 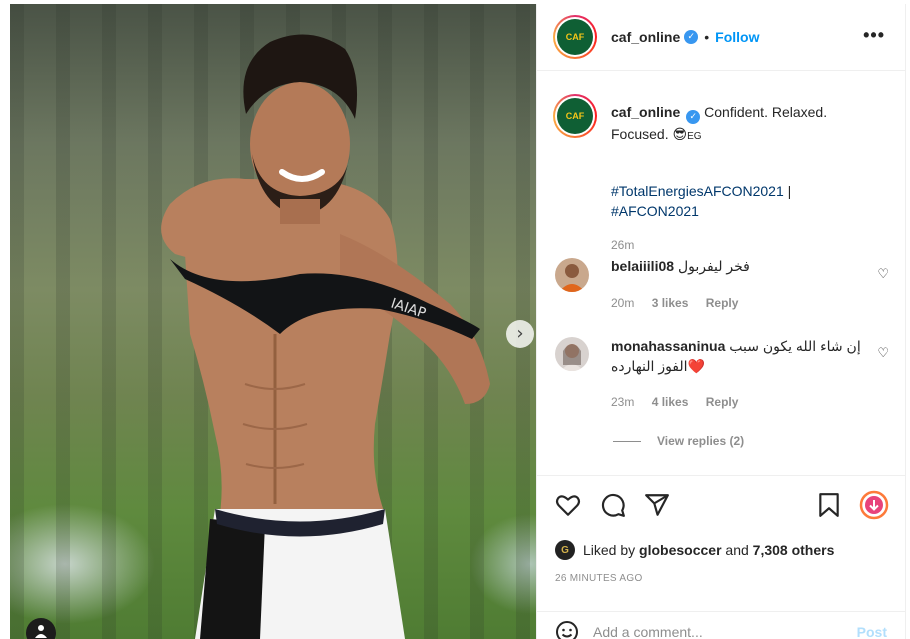 What do you see at coordinates (657, 505) in the screenshot?
I see `share-icon` at bounding box center [657, 505].